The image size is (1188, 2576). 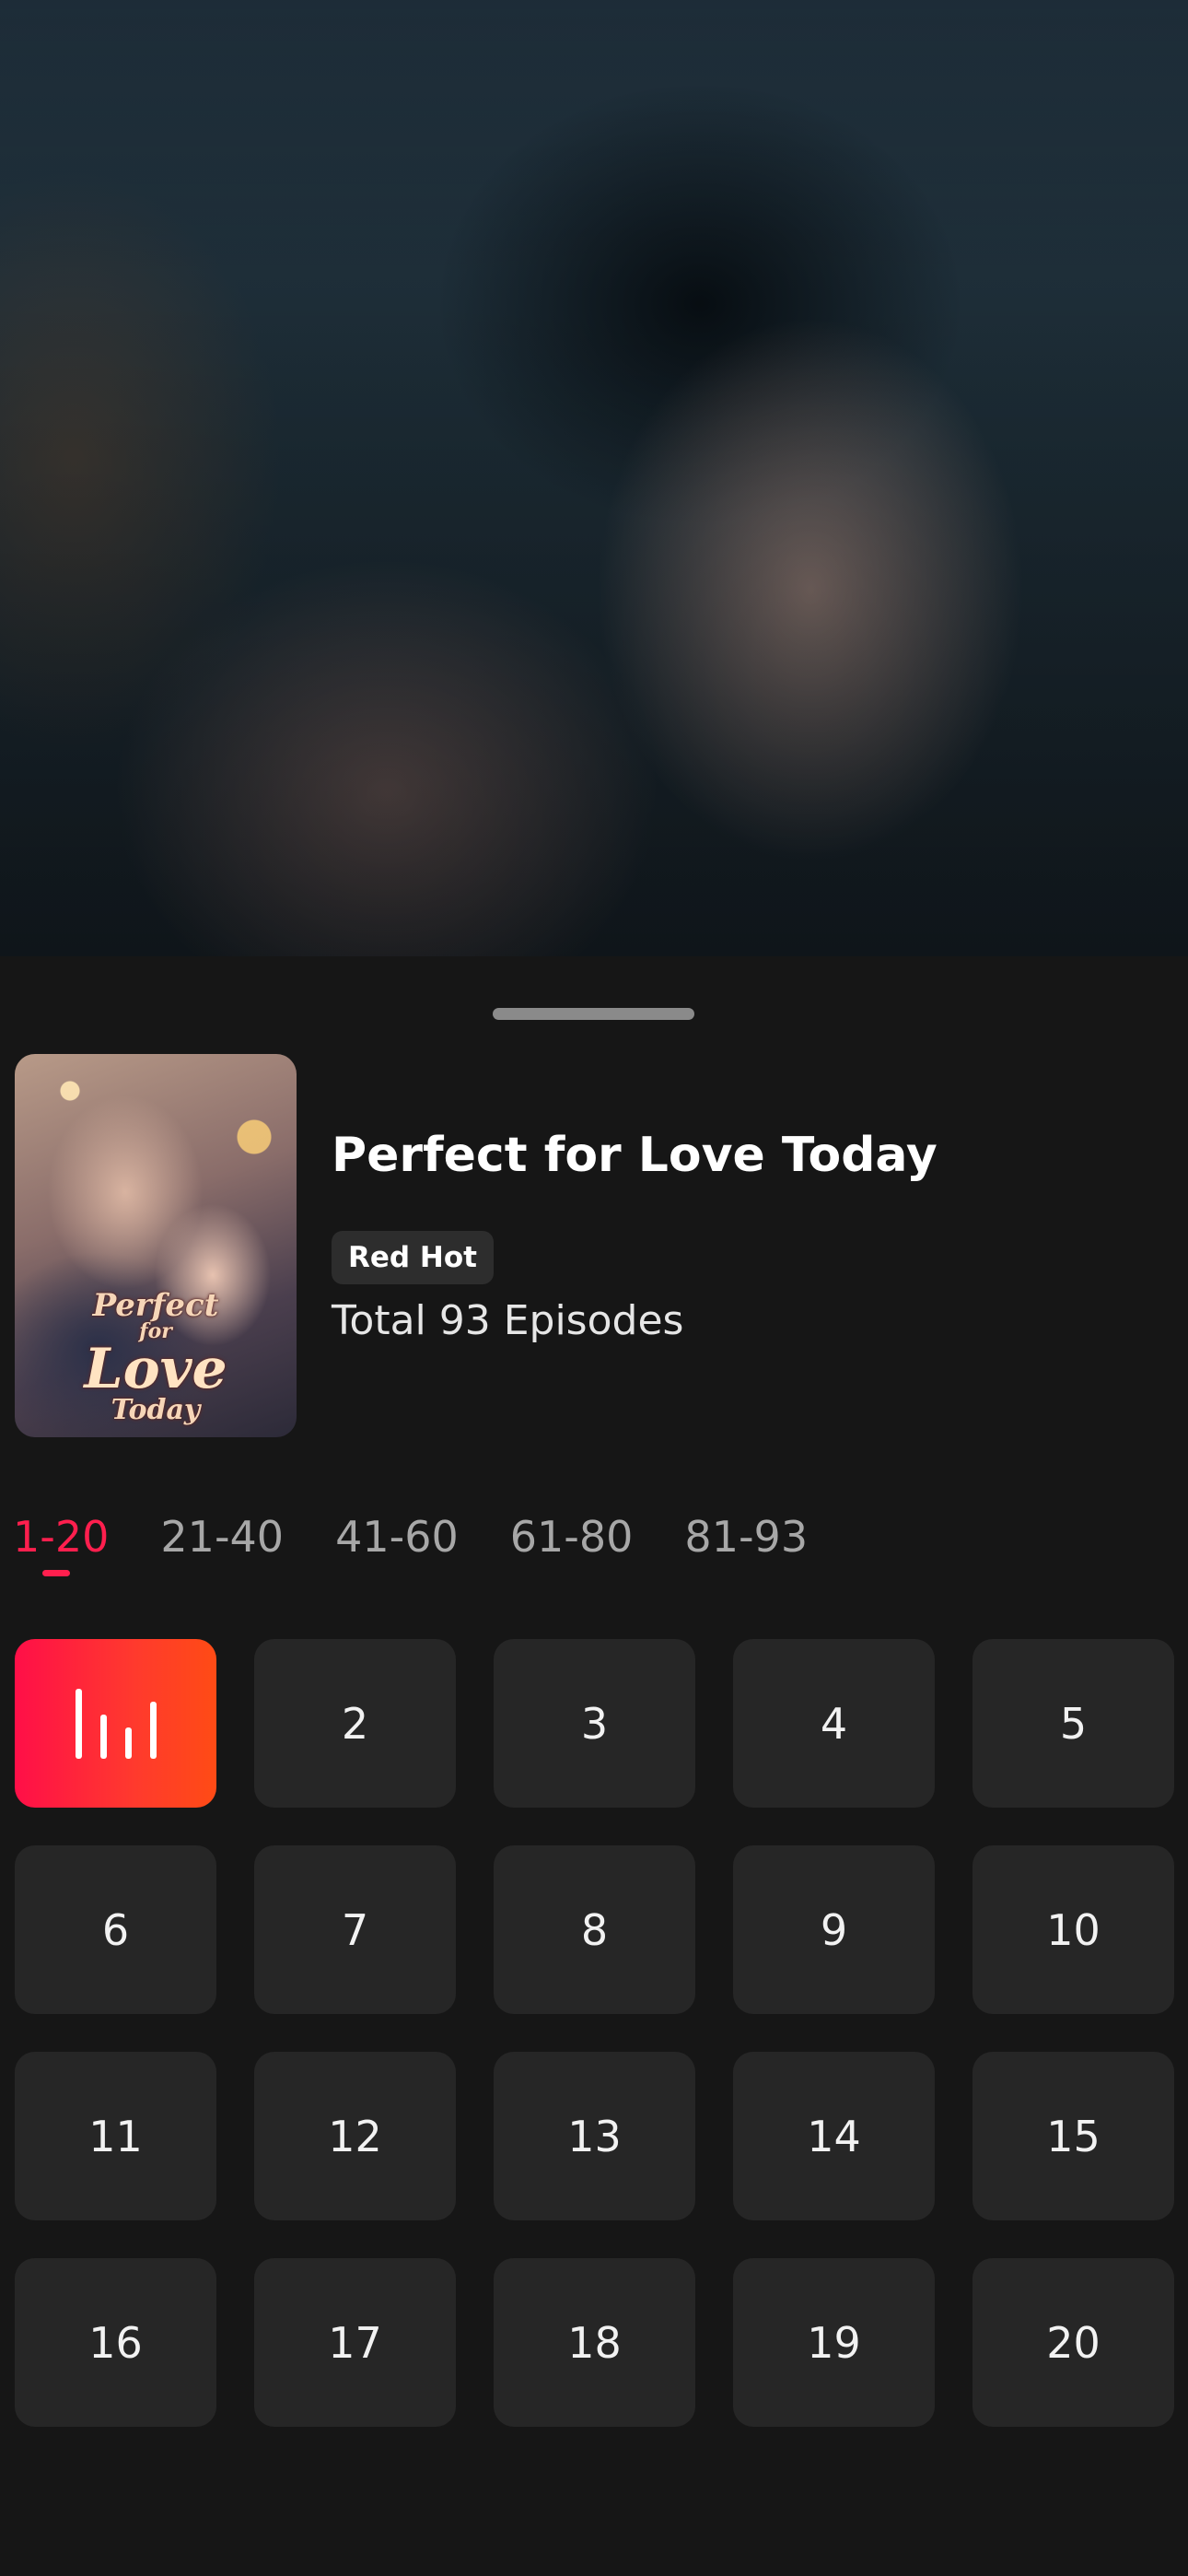 I want to click on tab-range-81-93: 81-93, so click(x=746, y=1541).